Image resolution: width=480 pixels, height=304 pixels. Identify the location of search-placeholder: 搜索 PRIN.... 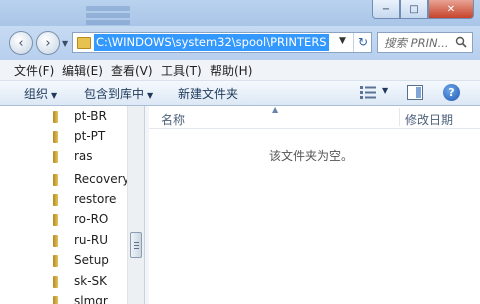
(416, 43).